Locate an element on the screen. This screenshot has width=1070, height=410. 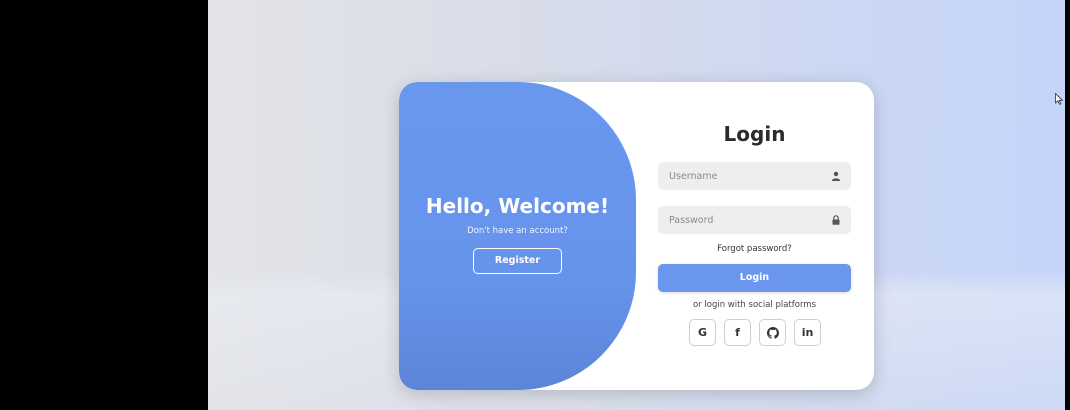
facebook-login-button: f is located at coordinates (737, 332).